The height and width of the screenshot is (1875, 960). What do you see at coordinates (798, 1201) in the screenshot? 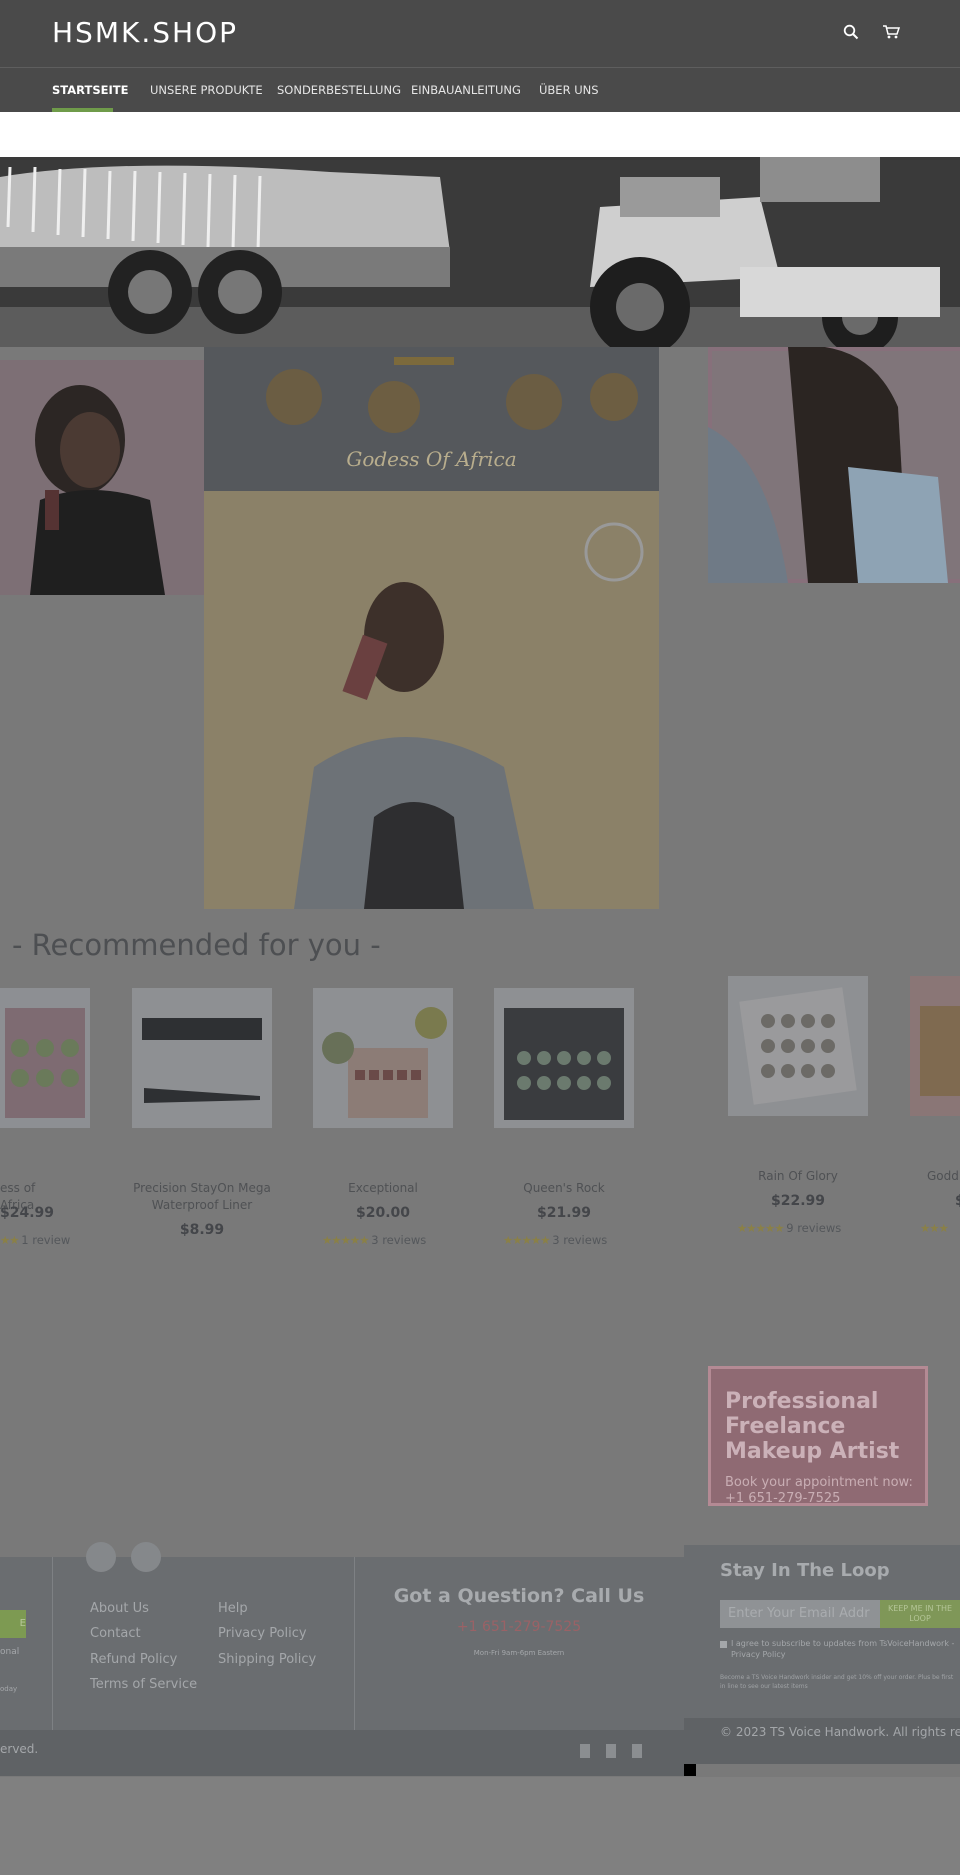
I see `product-price: $22.99` at bounding box center [798, 1201].